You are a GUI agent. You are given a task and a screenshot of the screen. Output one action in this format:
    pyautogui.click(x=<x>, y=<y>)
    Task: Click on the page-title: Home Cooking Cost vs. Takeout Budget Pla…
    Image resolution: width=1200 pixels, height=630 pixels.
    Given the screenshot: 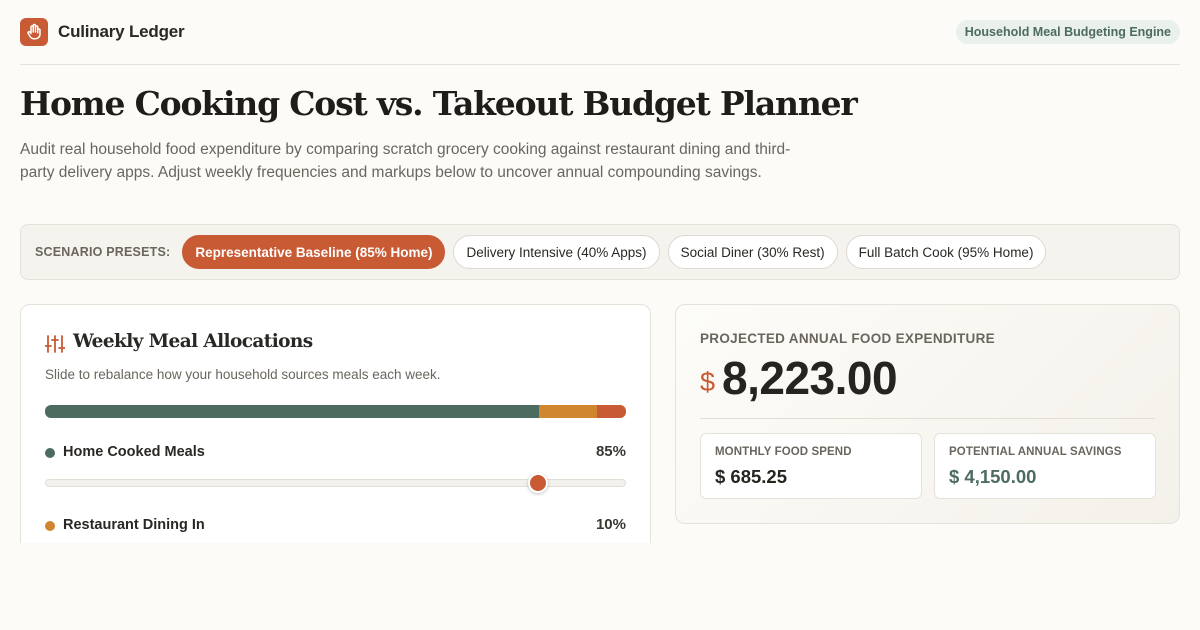 What is the action you would take?
    pyautogui.click(x=439, y=103)
    